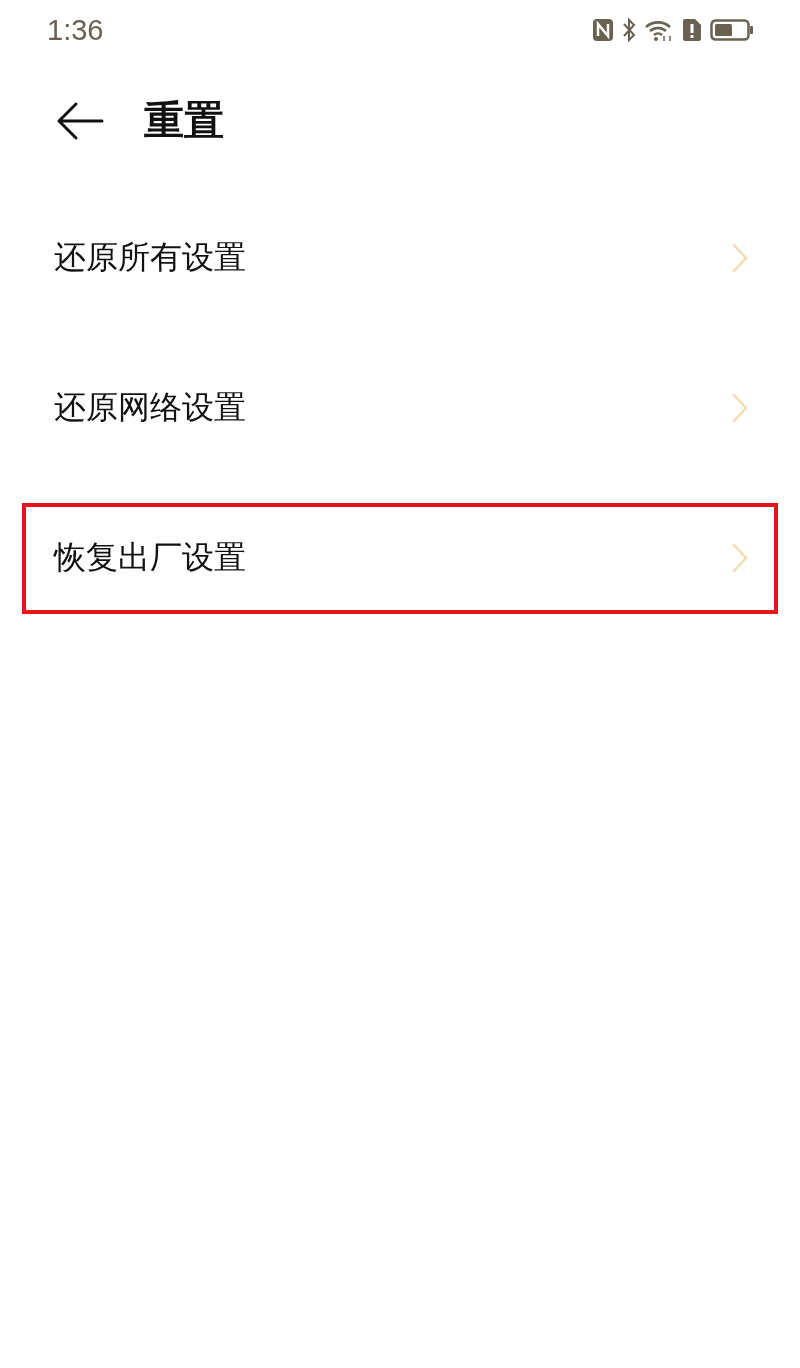  What do you see at coordinates (75, 30) in the screenshot?
I see `status-time: 1:36` at bounding box center [75, 30].